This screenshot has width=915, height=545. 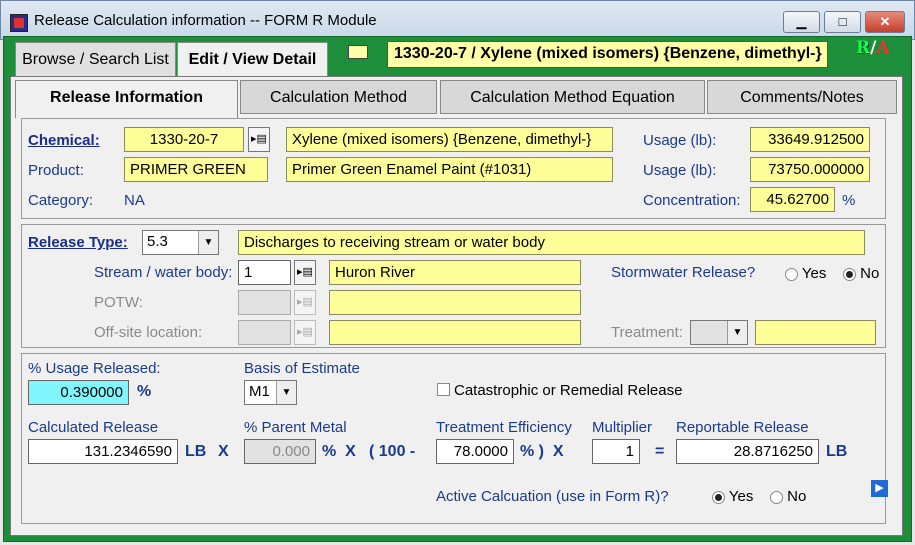 What do you see at coordinates (455, 302) in the screenshot?
I see `potw-name-field` at bounding box center [455, 302].